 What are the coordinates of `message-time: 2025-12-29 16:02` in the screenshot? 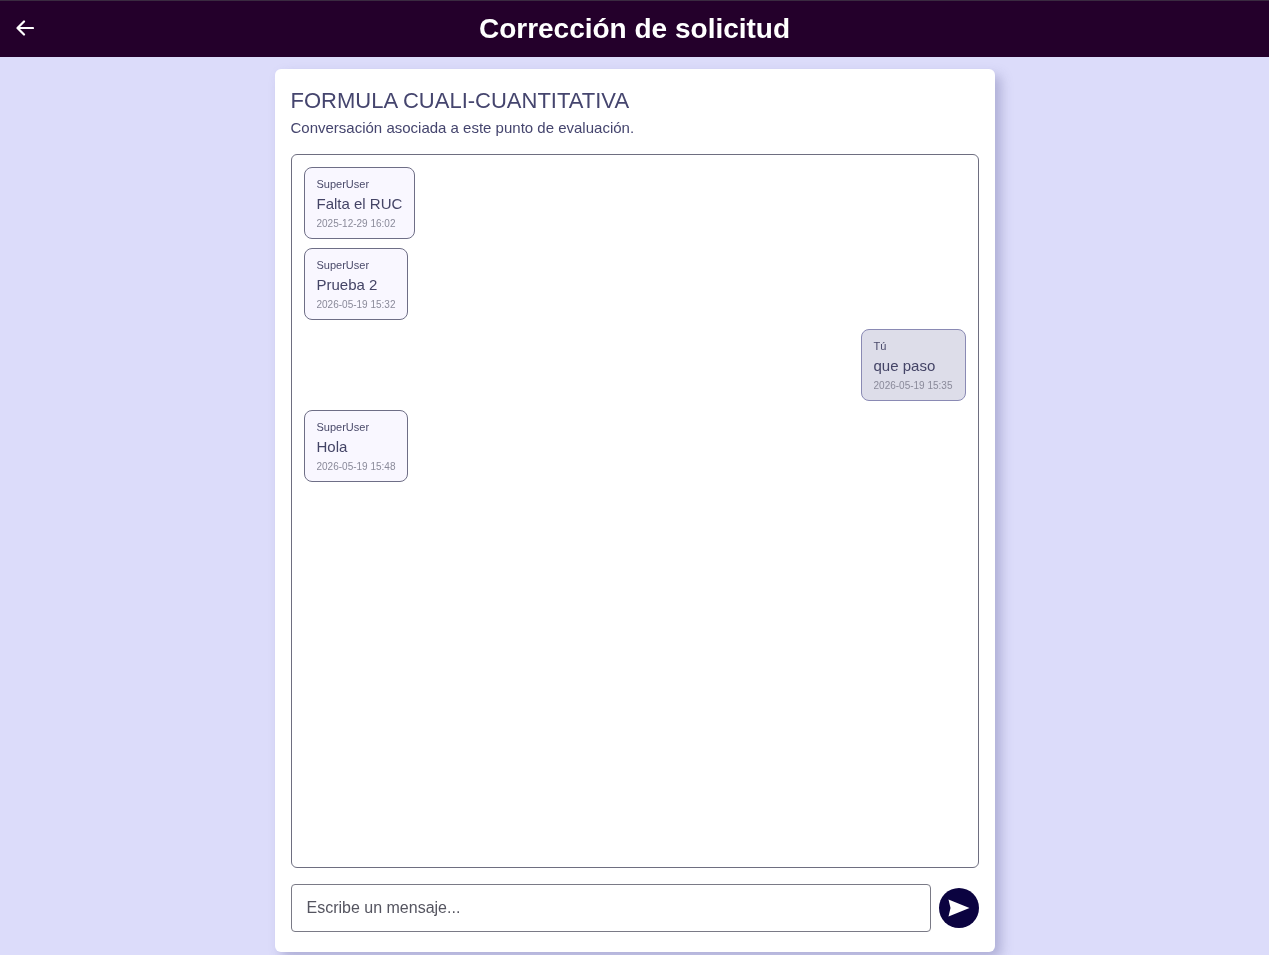 It's located at (356, 224).